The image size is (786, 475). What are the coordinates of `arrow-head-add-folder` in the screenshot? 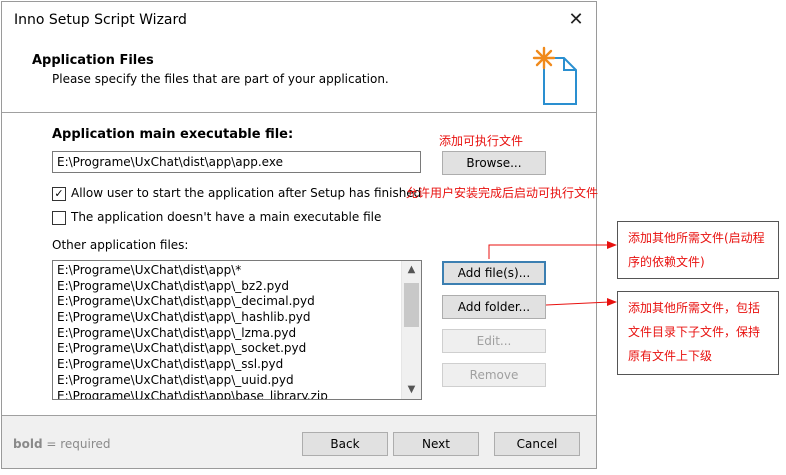 It's located at (612, 302).